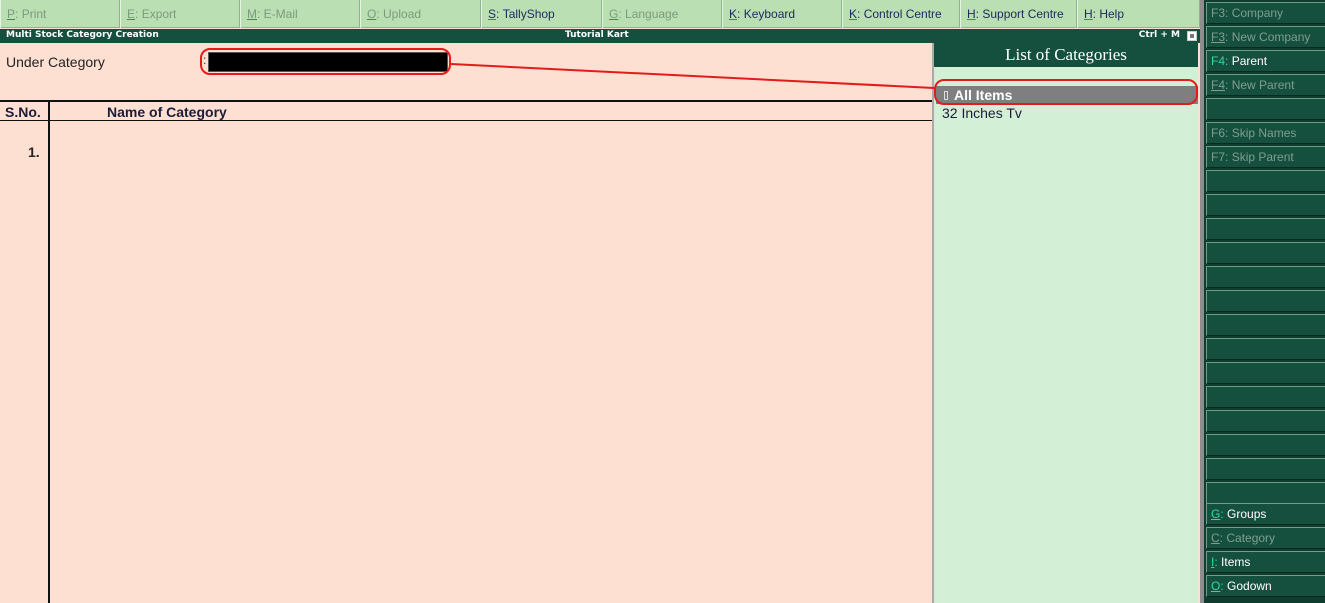 This screenshot has height=603, width=1325. I want to click on godown-button: O: Godown, so click(1265, 586).